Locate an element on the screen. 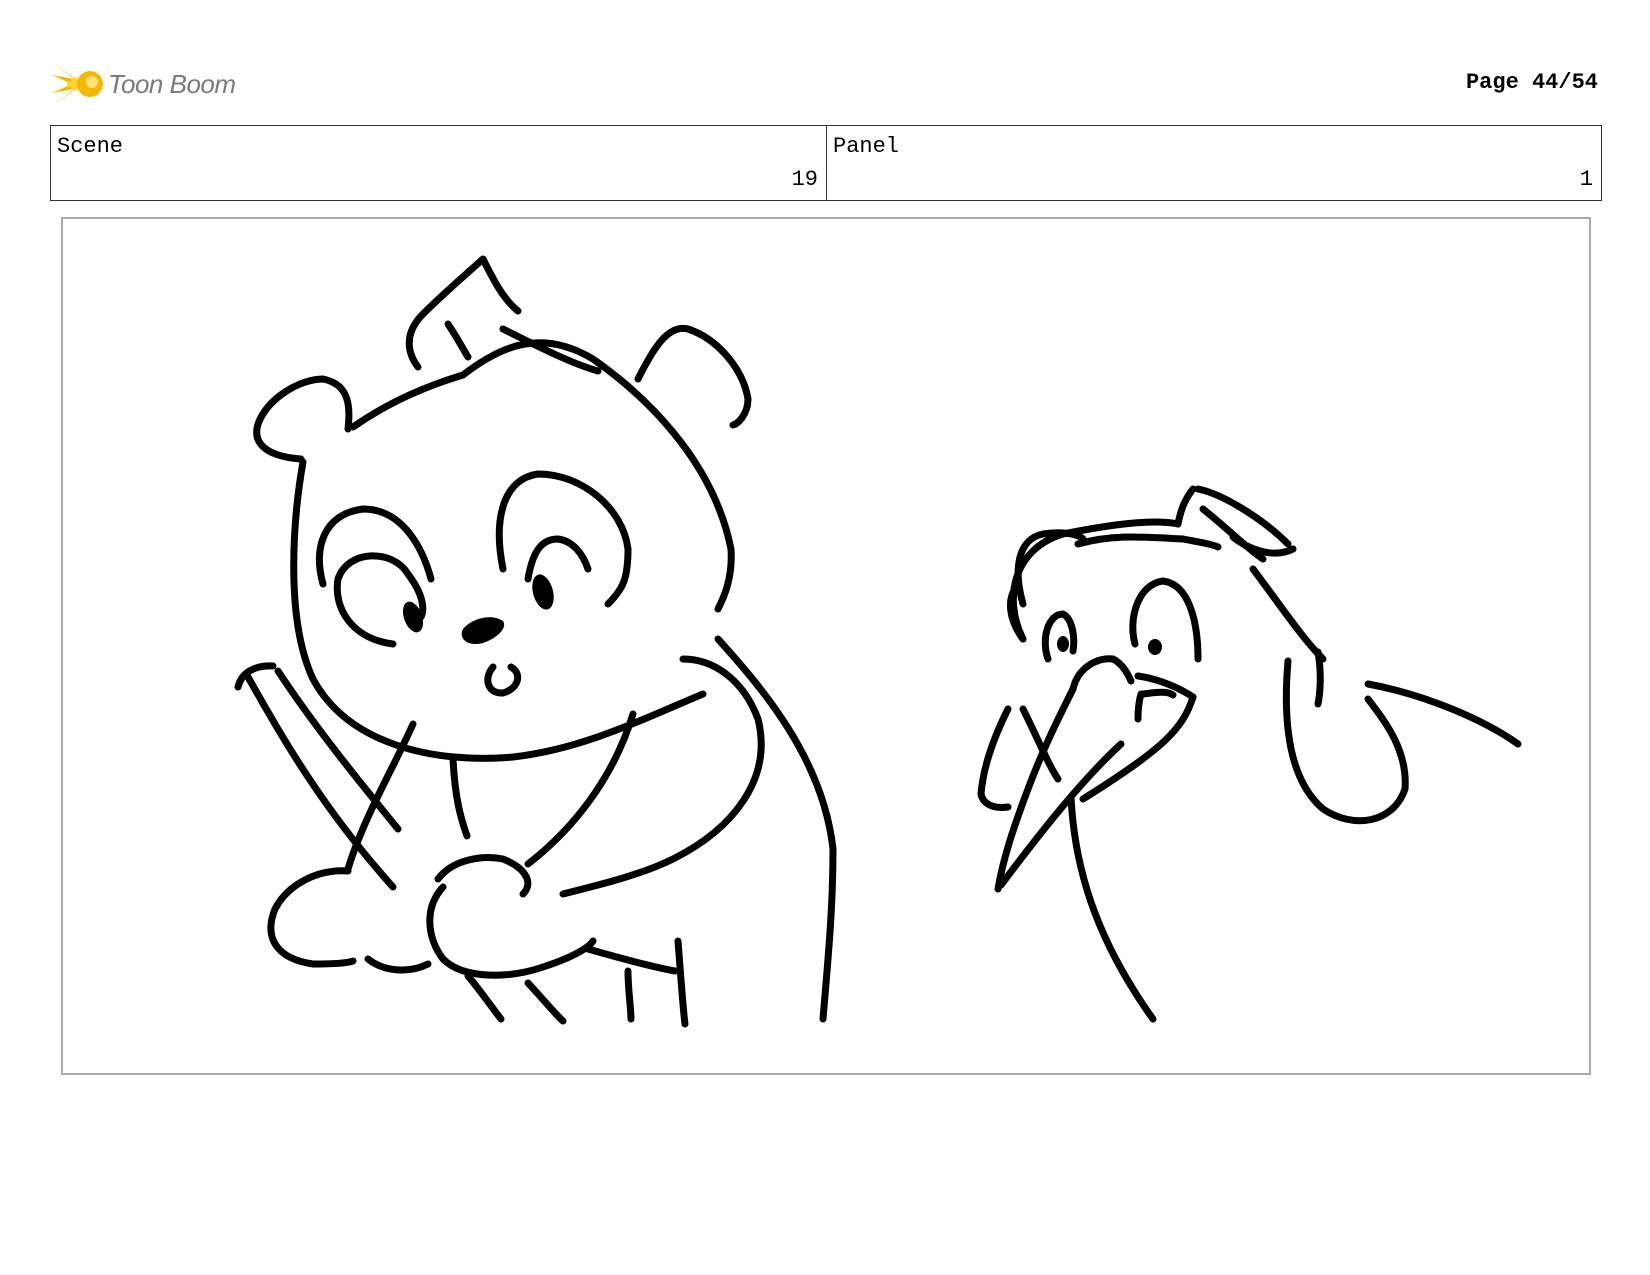 The height and width of the screenshot is (1275, 1650). scene-number: 19 is located at coordinates (804, 179).